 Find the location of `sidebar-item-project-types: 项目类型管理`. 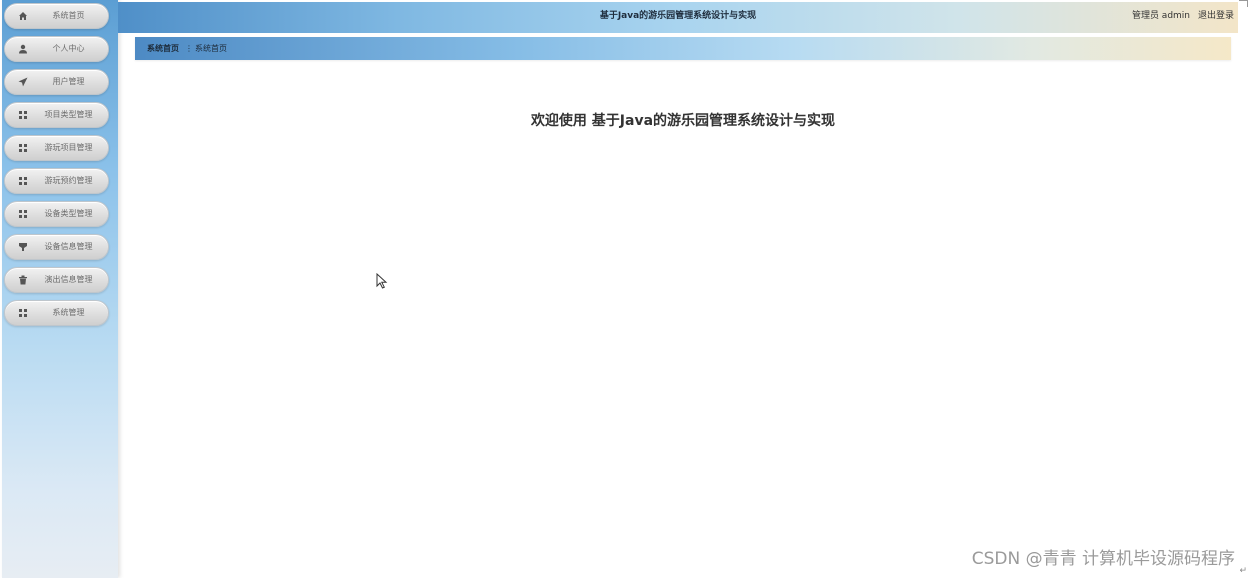

sidebar-item-project-types: 项目类型管理 is located at coordinates (56, 115).